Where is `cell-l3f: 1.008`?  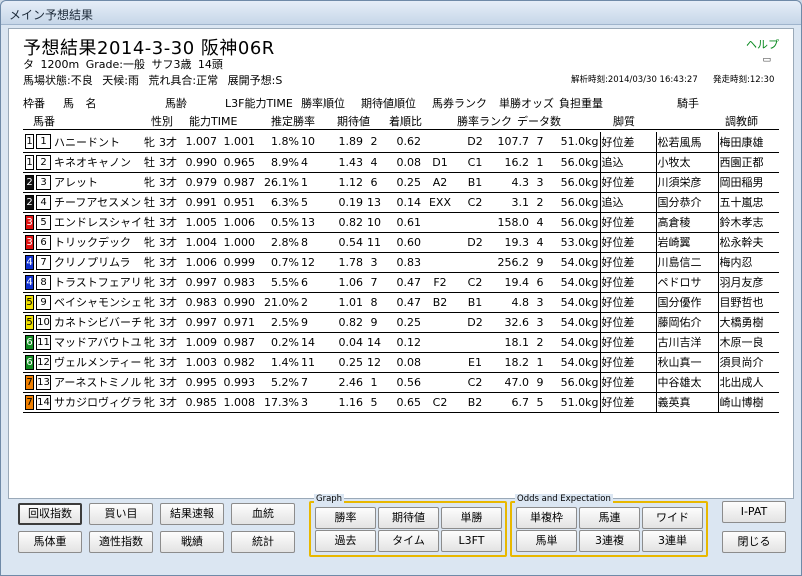
cell-l3f: 1.008 is located at coordinates (237, 402).